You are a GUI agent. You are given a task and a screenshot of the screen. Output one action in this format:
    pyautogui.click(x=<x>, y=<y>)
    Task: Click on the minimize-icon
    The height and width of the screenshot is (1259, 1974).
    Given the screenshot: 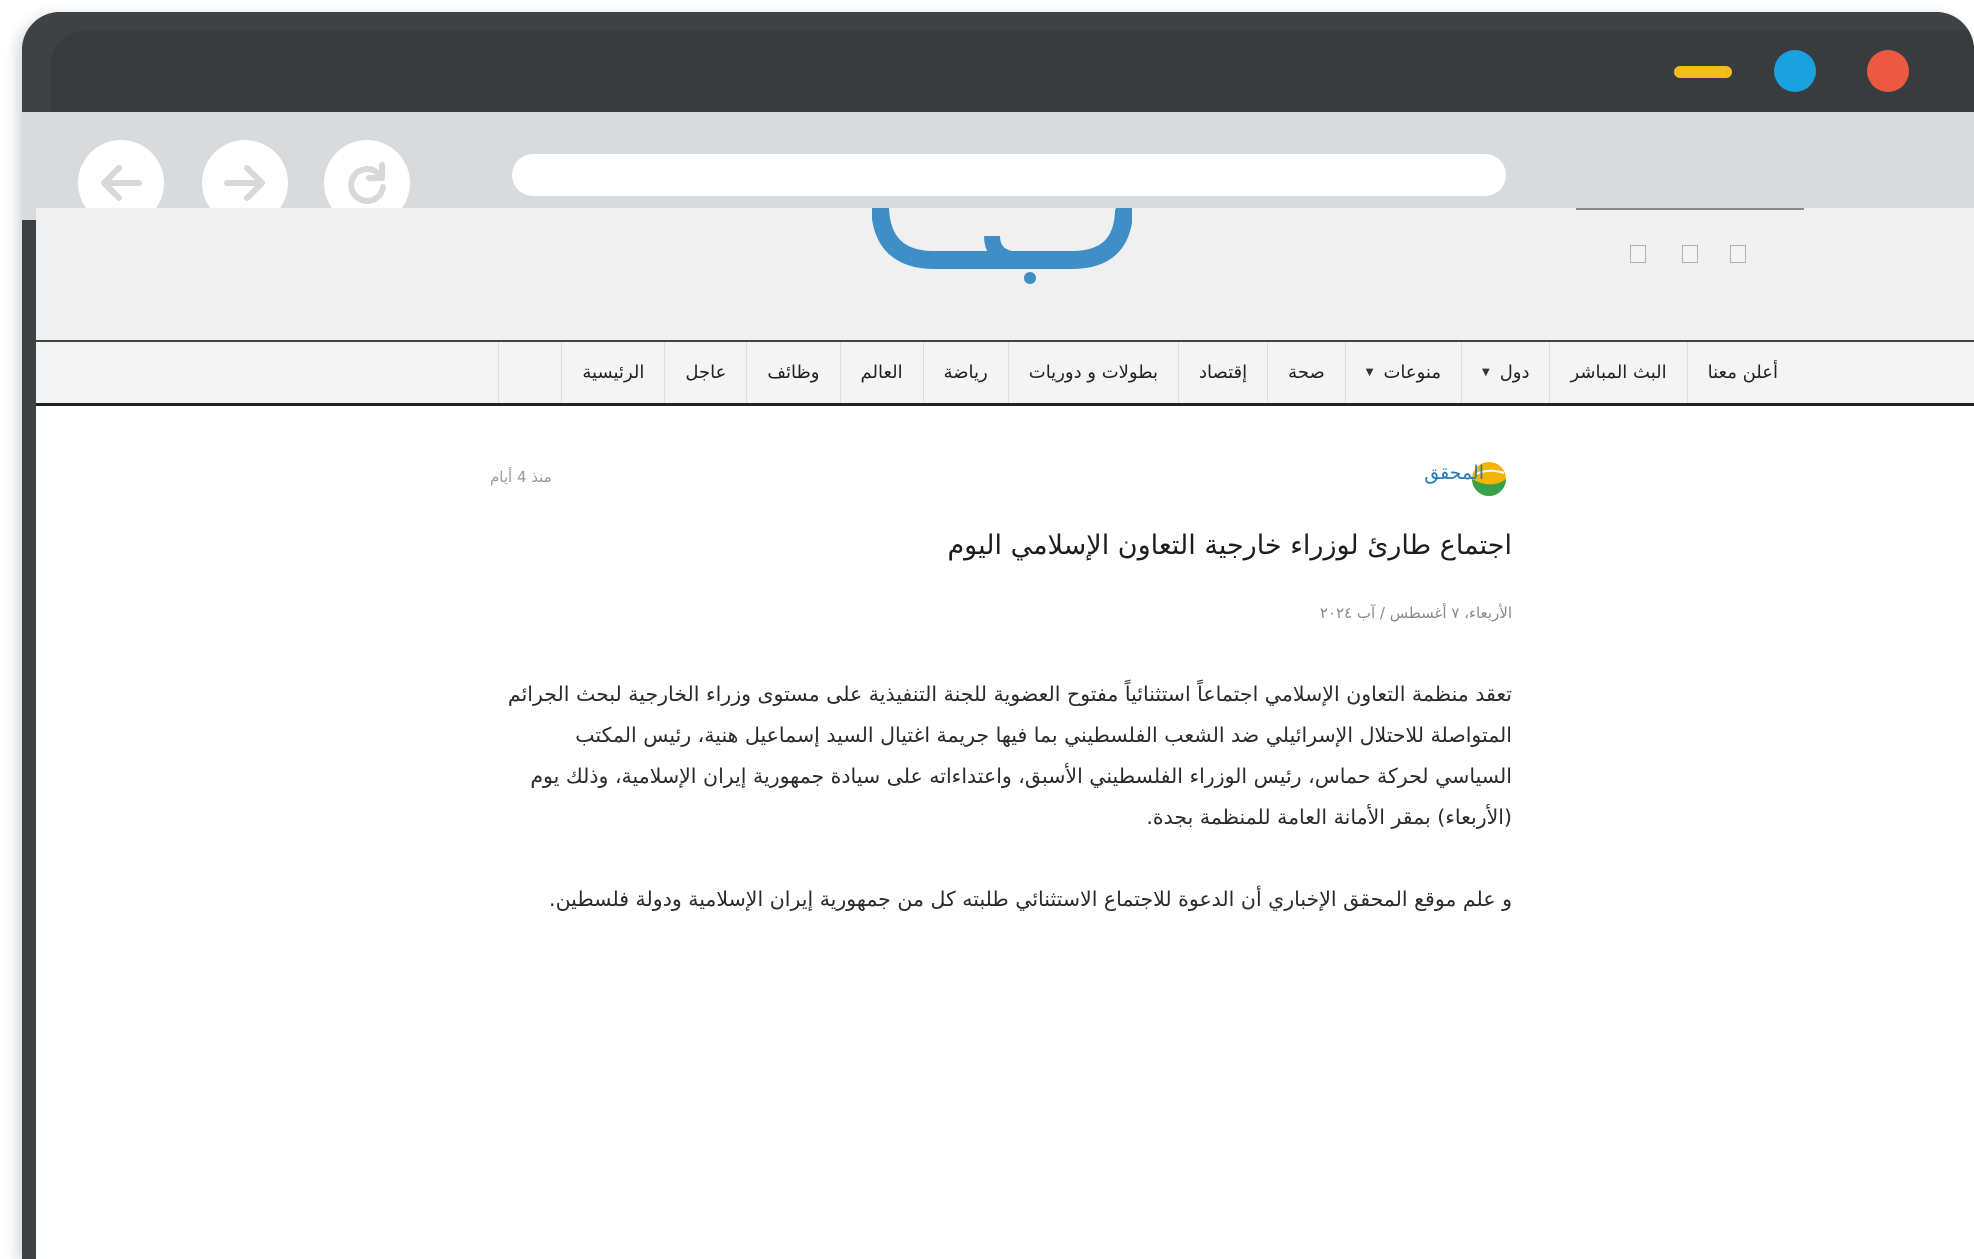 What is the action you would take?
    pyautogui.click(x=1703, y=72)
    